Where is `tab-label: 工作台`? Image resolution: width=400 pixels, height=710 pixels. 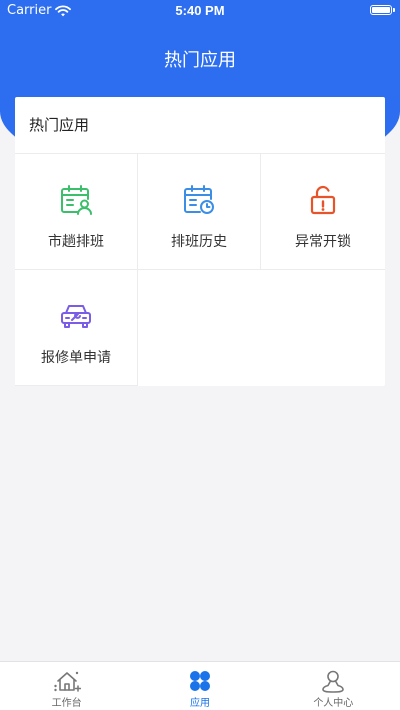 tab-label: 工作台 is located at coordinates (66, 703).